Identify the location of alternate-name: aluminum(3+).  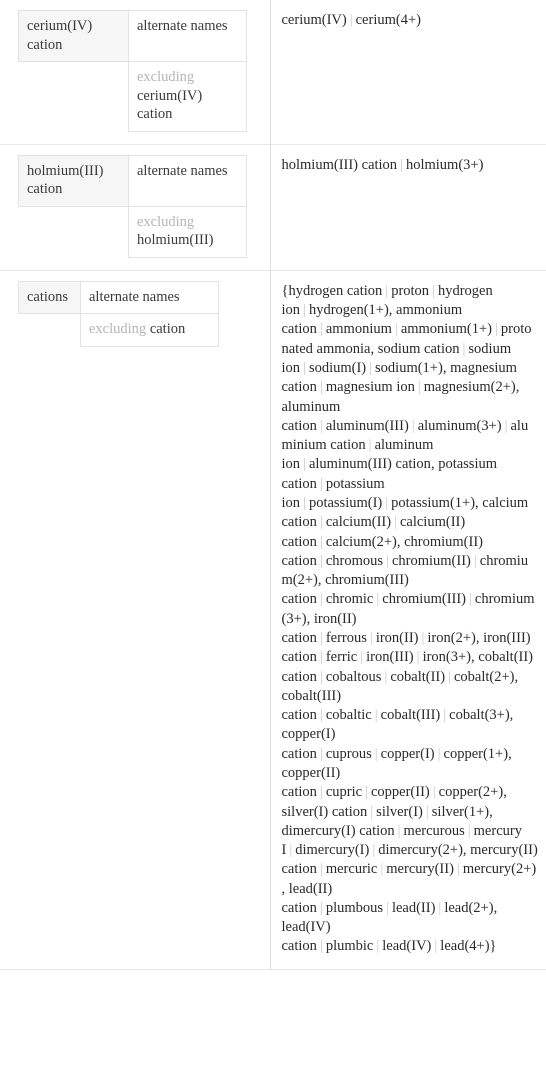
(459, 425).